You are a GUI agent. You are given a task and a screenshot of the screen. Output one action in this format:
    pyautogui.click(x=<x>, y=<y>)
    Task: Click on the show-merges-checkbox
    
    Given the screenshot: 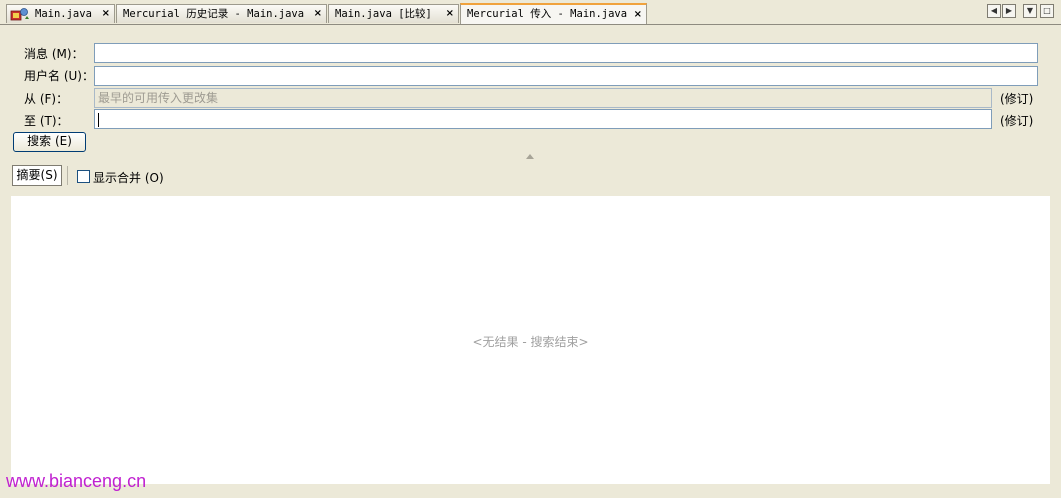 What is the action you would take?
    pyautogui.click(x=83, y=176)
    